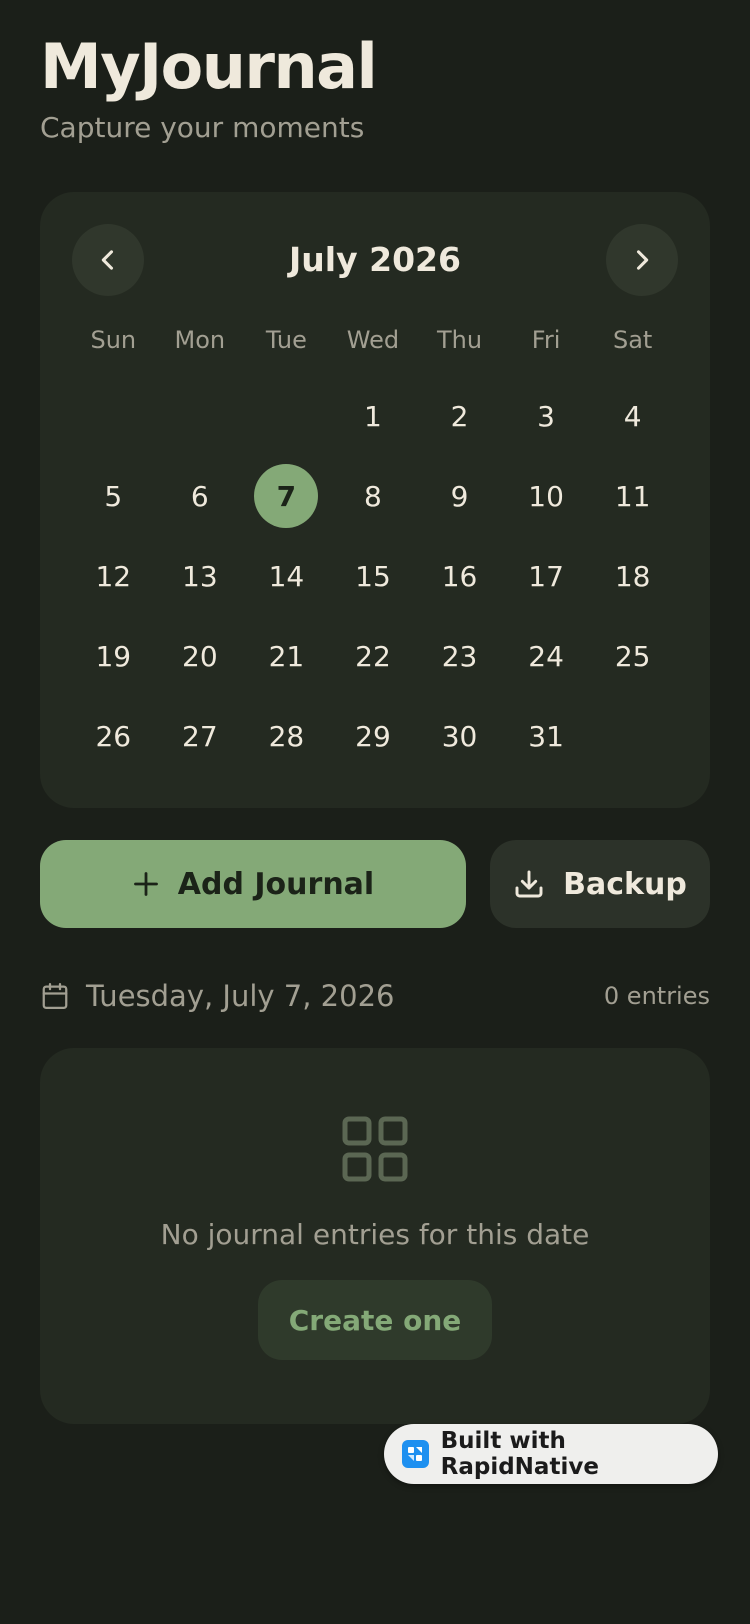 This screenshot has width=750, height=1624. I want to click on weekday-header: Sun Mon Tue Wed Thu Fri Sat, so click(373, 340).